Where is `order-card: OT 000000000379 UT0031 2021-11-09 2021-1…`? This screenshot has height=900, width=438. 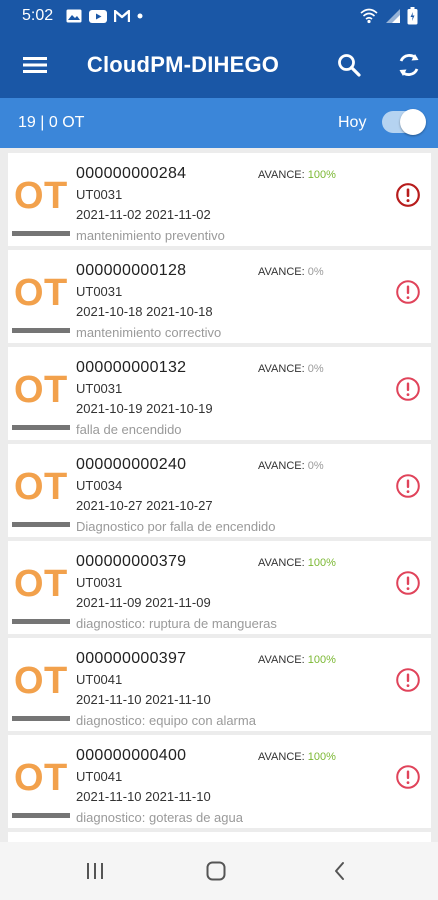
order-card: OT 000000000379 UT0031 2021-11-09 2021-1… is located at coordinates (219, 587).